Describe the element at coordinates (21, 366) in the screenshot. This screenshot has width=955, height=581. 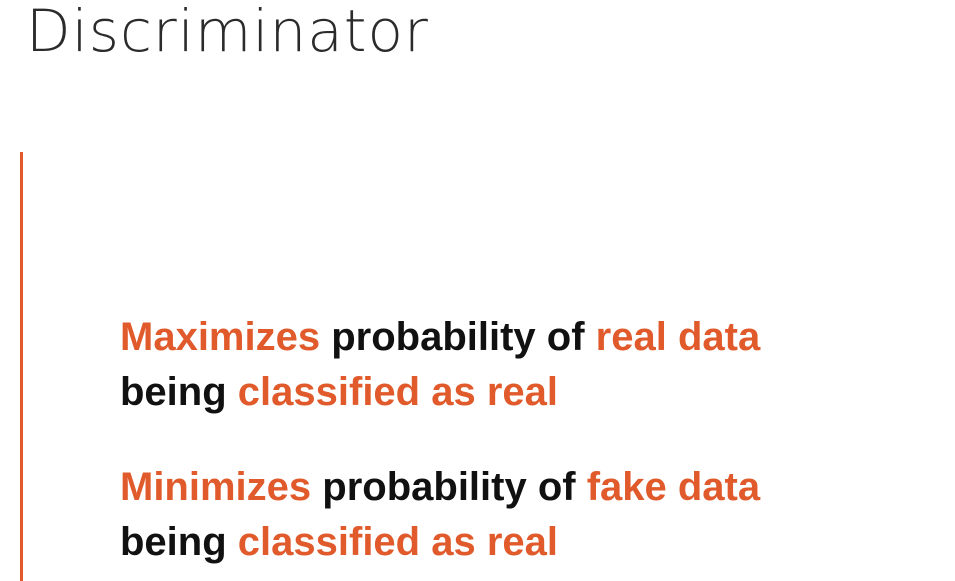
I see `accent-bar` at that location.